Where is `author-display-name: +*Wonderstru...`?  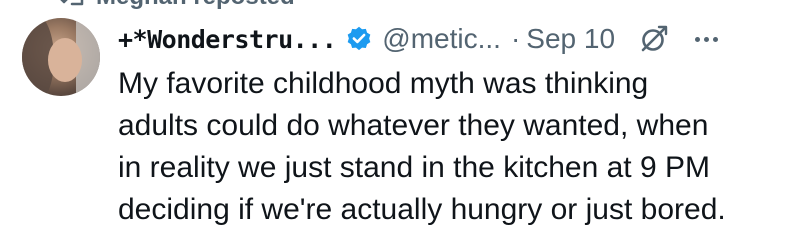
author-display-name: +*Wonderstru... is located at coordinates (227, 39).